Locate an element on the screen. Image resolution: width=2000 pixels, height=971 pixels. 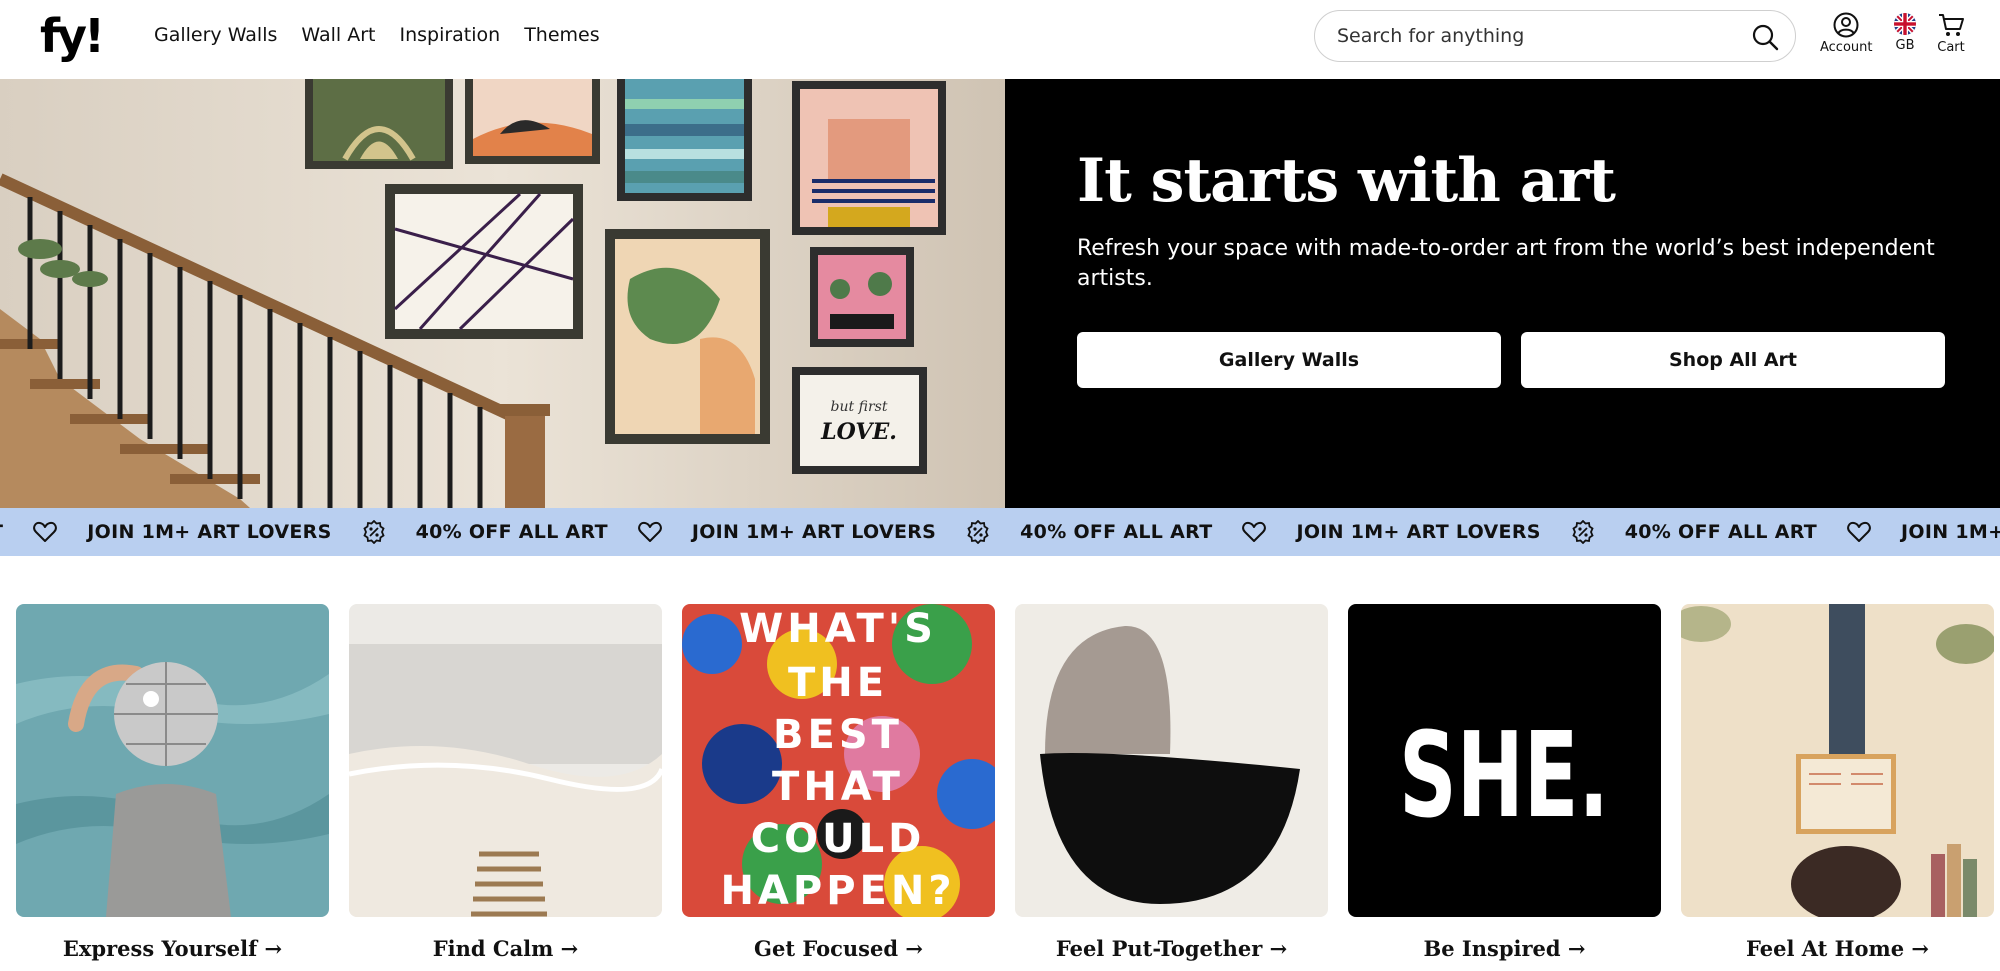
art-text: COULD is located at coordinates (838, 839).